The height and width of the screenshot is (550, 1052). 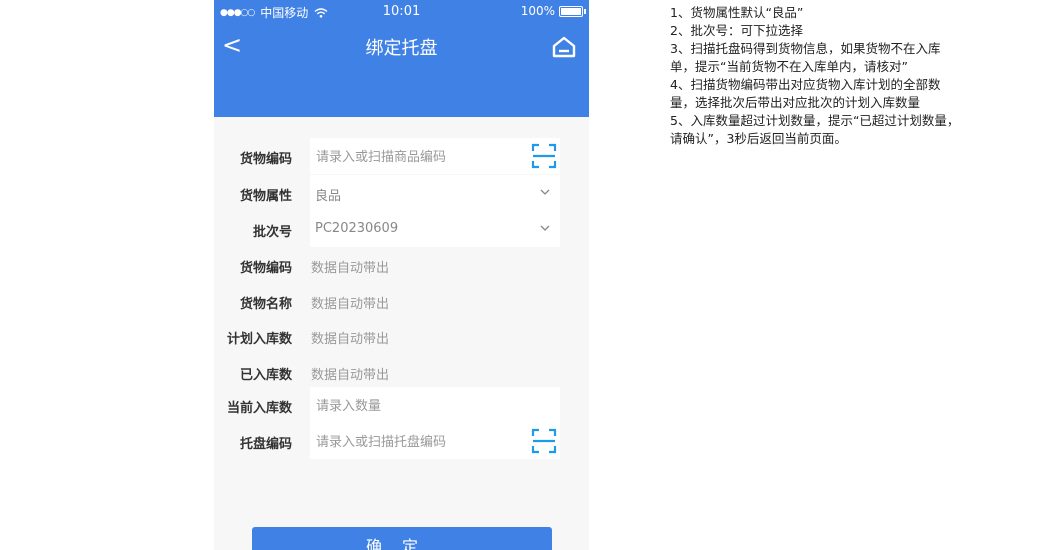 What do you see at coordinates (265, 444) in the screenshot?
I see `pallet-code-label: 托盘编码` at bounding box center [265, 444].